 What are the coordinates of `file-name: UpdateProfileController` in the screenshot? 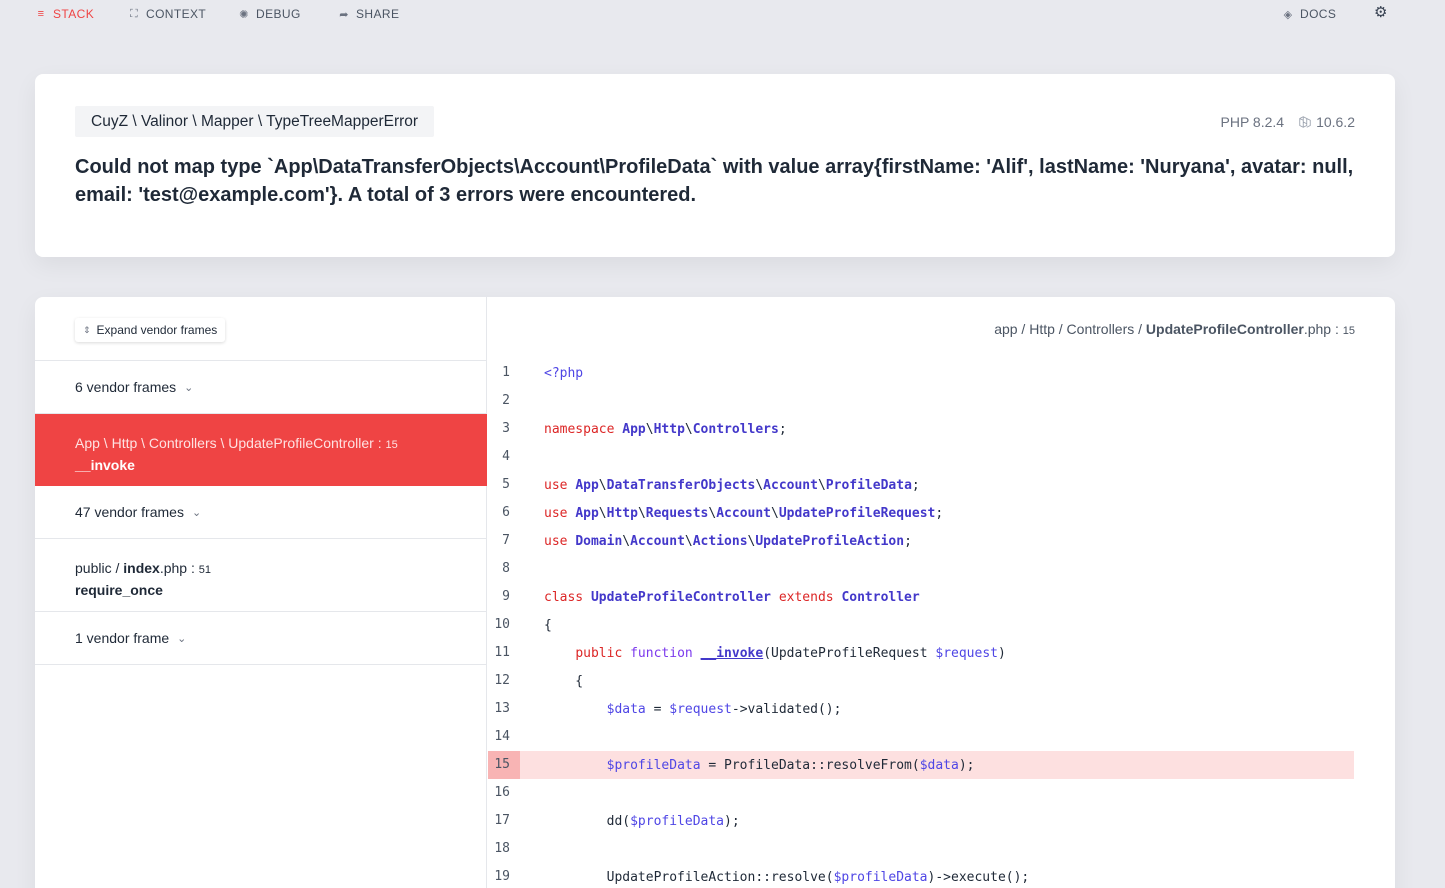 It's located at (1224, 329).